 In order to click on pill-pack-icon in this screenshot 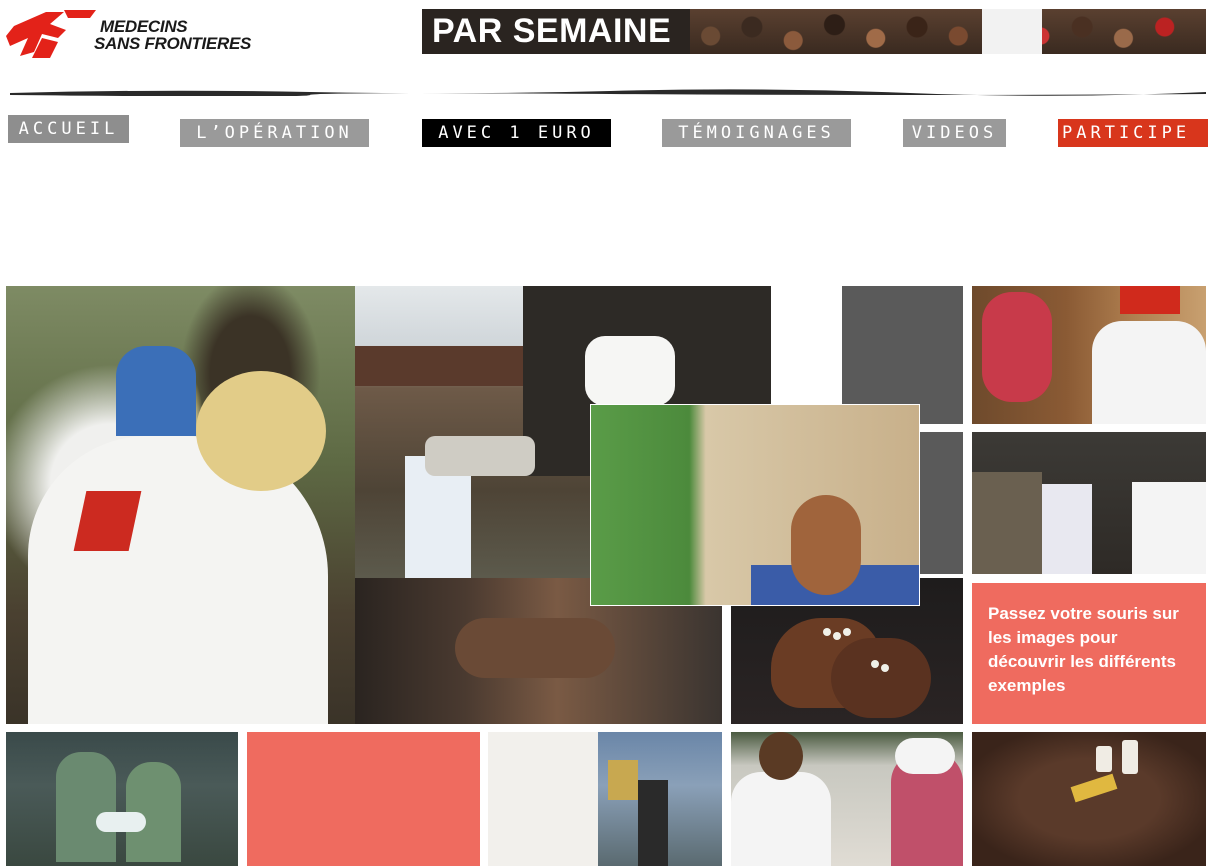, I will do `click(1094, 788)`.